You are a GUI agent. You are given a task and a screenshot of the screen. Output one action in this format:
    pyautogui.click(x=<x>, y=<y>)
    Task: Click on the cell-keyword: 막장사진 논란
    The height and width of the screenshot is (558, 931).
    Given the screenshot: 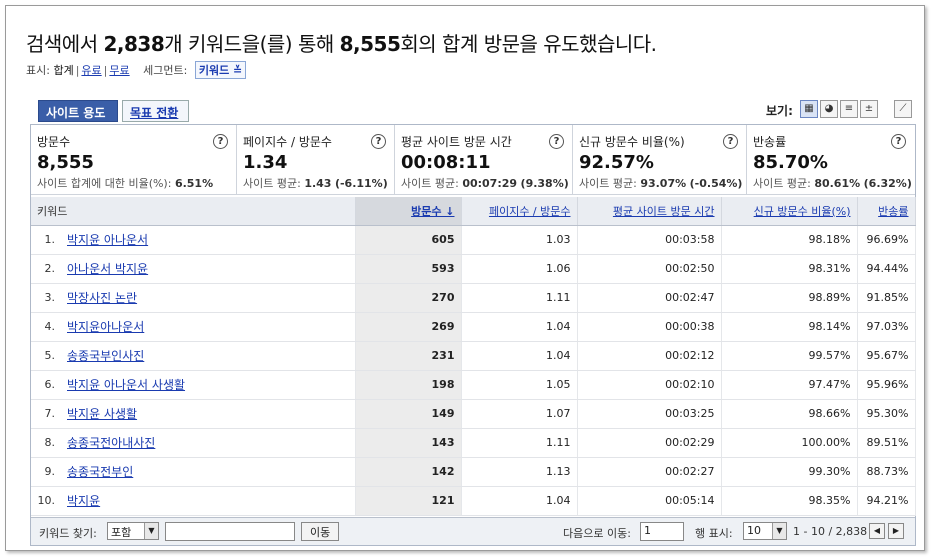 What is the action you would take?
    pyautogui.click(x=208, y=298)
    